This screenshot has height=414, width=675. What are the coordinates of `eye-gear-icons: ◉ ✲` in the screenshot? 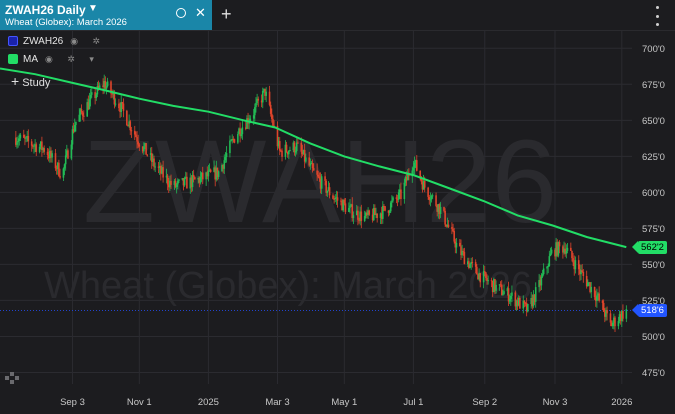 It's located at (88, 41).